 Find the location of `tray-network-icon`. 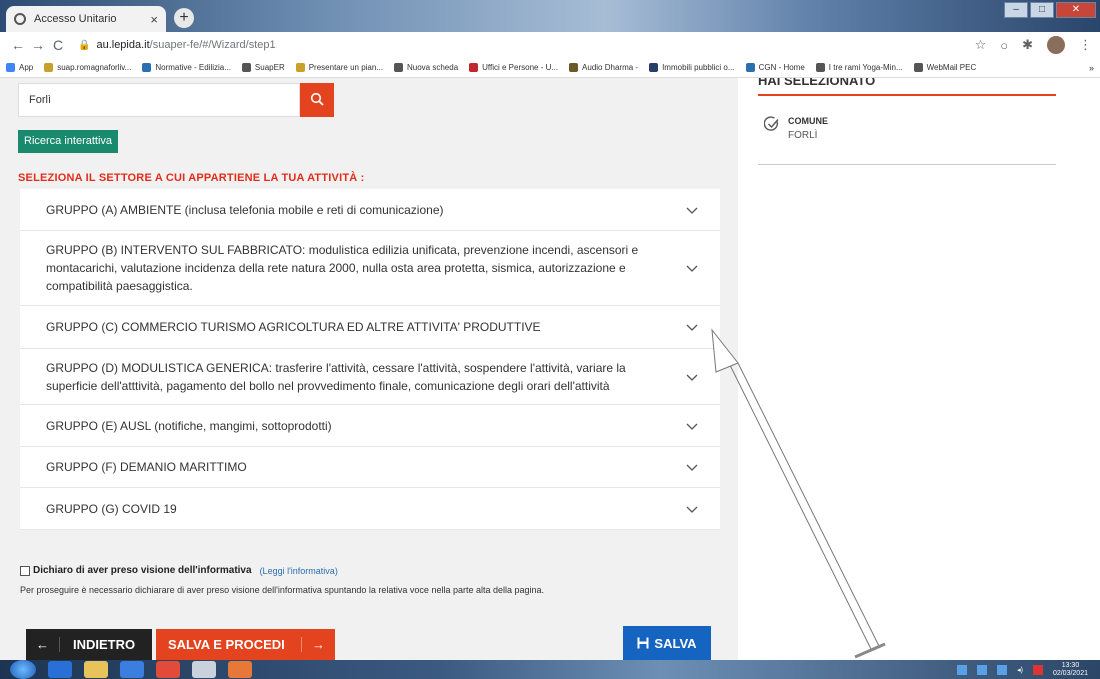

tray-network-icon is located at coordinates (982, 669).